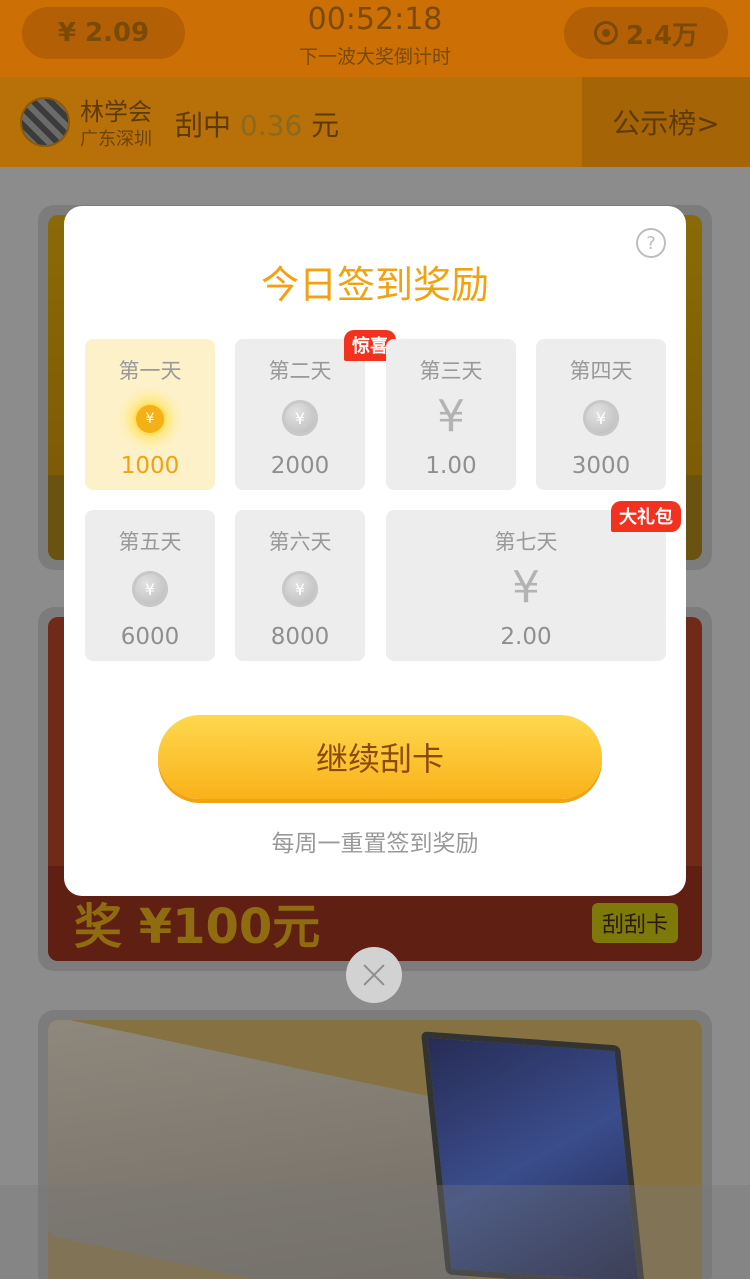  Describe the element at coordinates (150, 371) in the screenshot. I see `day-label: 第一天` at that location.